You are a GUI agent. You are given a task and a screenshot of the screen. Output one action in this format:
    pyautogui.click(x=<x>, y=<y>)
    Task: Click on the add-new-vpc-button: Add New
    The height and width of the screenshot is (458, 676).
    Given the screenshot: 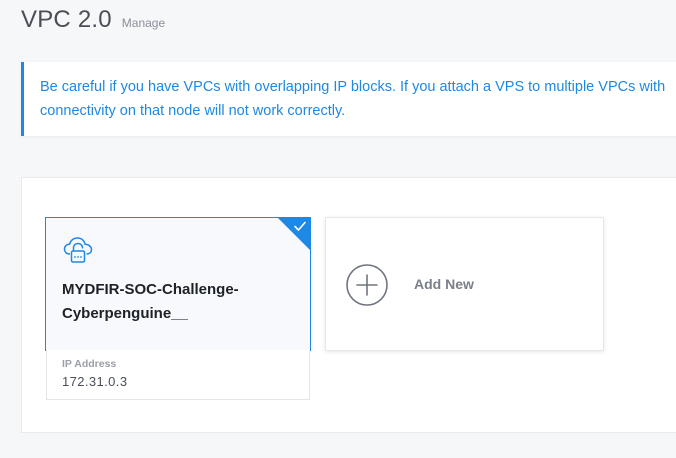 What is the action you would take?
    pyautogui.click(x=464, y=284)
    